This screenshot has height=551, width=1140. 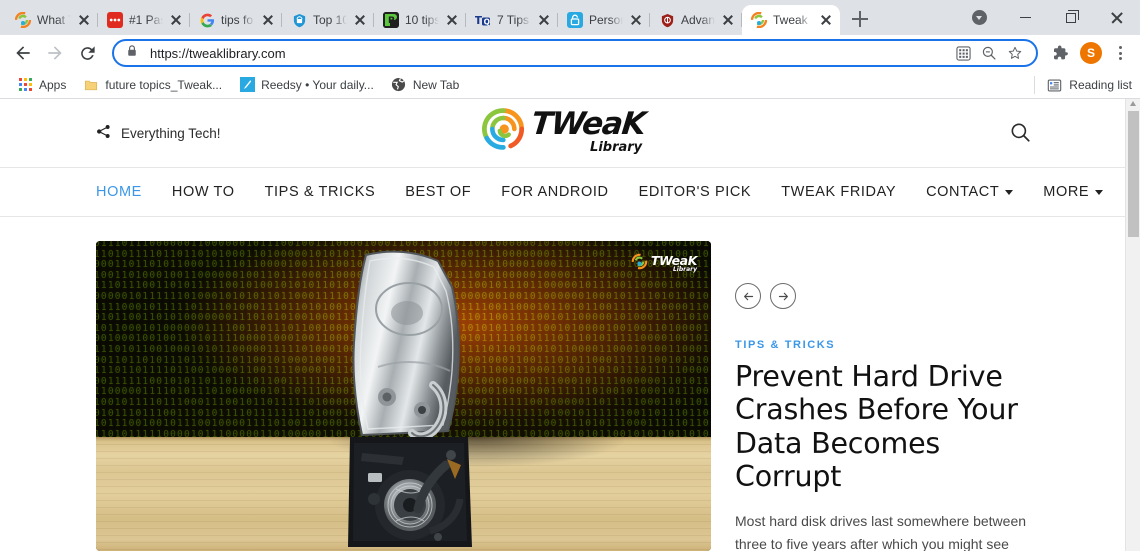 I want to click on forward-button, so click(x=55, y=53).